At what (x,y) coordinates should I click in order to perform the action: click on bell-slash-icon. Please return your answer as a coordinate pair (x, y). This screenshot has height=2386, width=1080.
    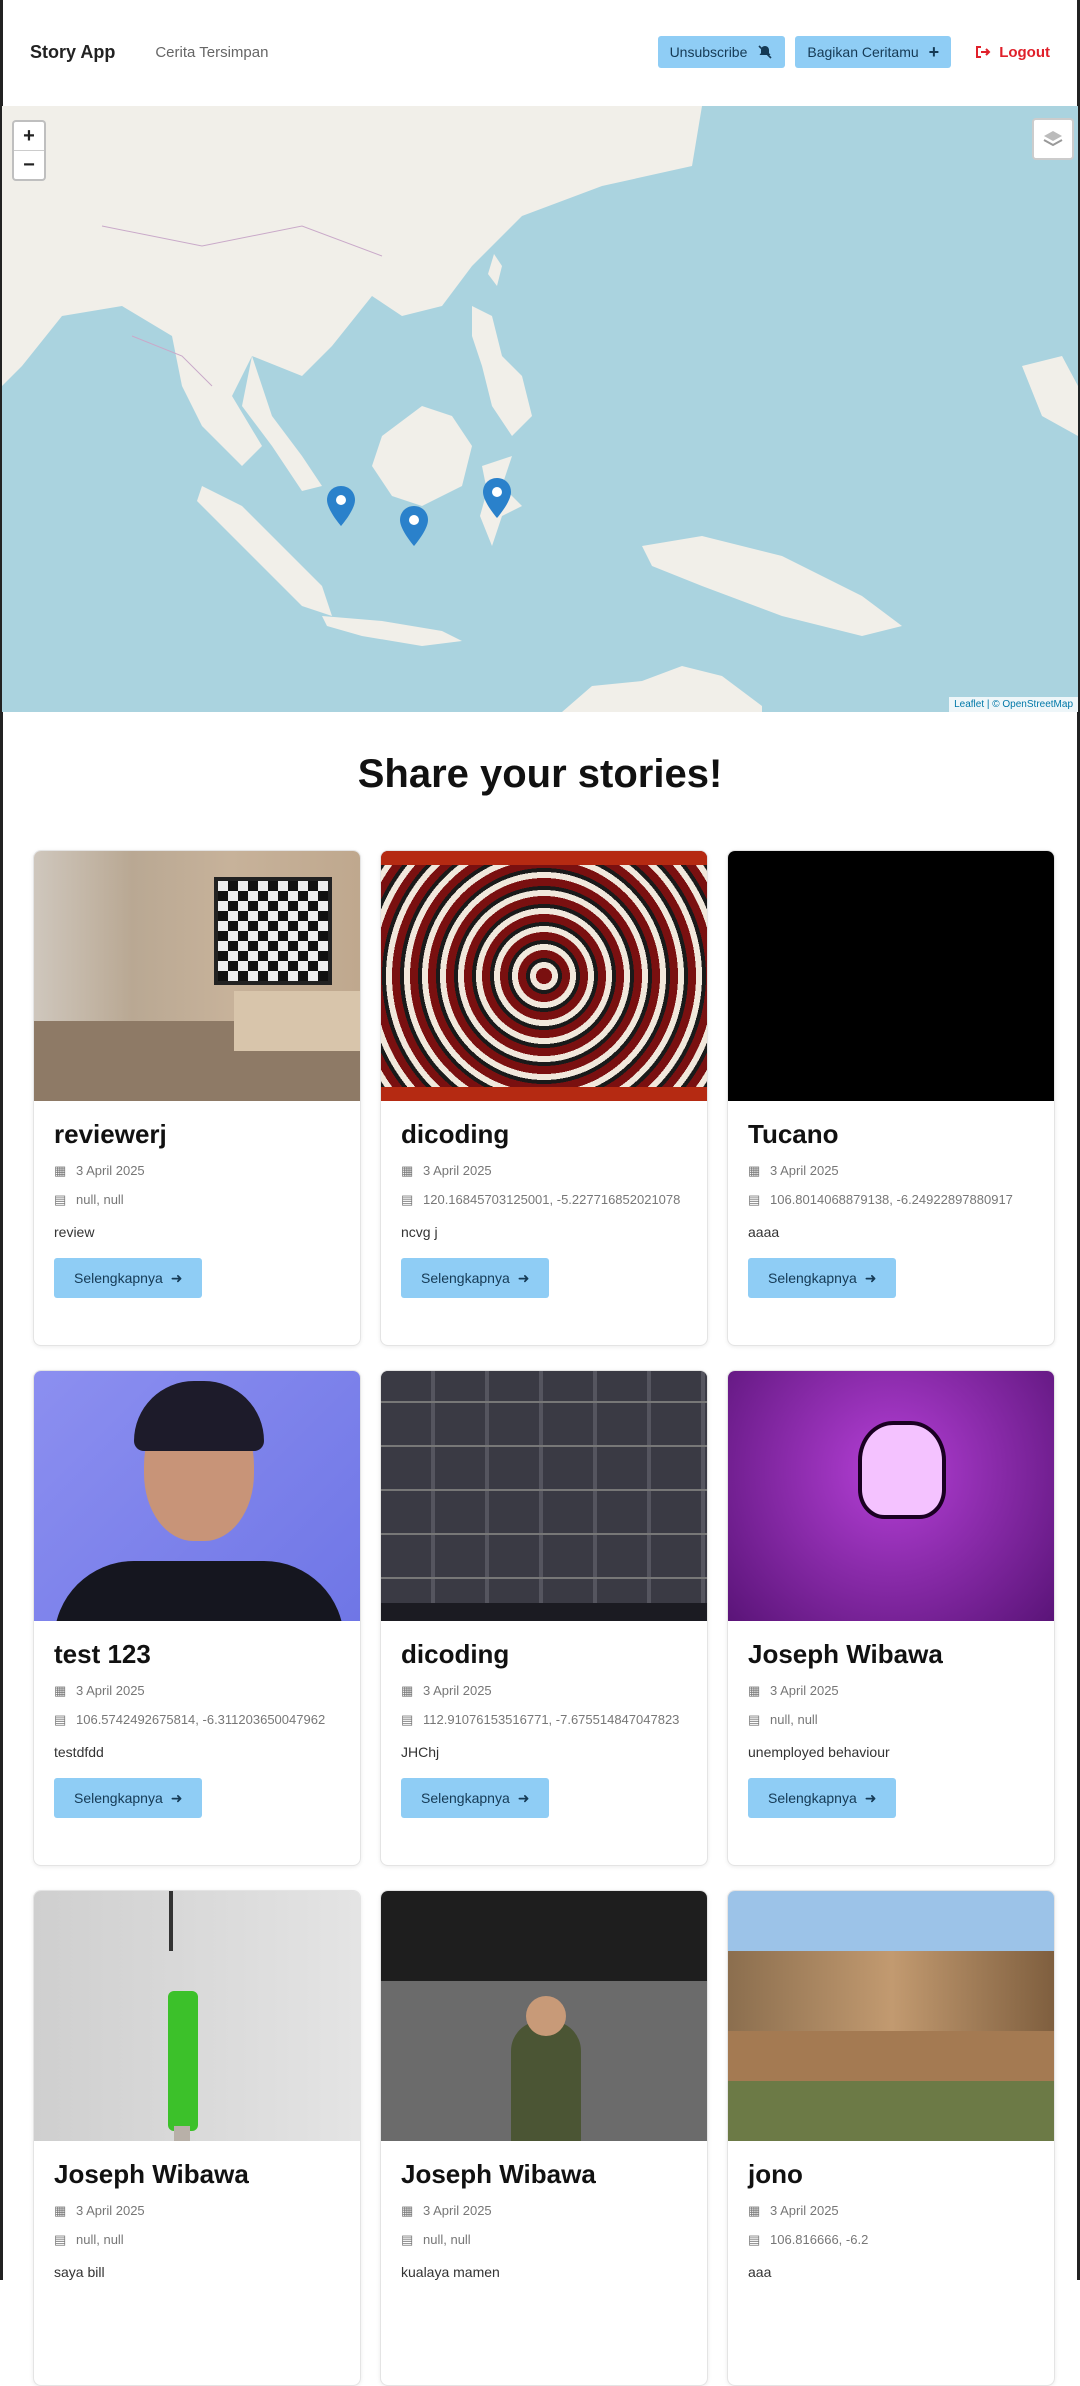
    Looking at the image, I should click on (765, 52).